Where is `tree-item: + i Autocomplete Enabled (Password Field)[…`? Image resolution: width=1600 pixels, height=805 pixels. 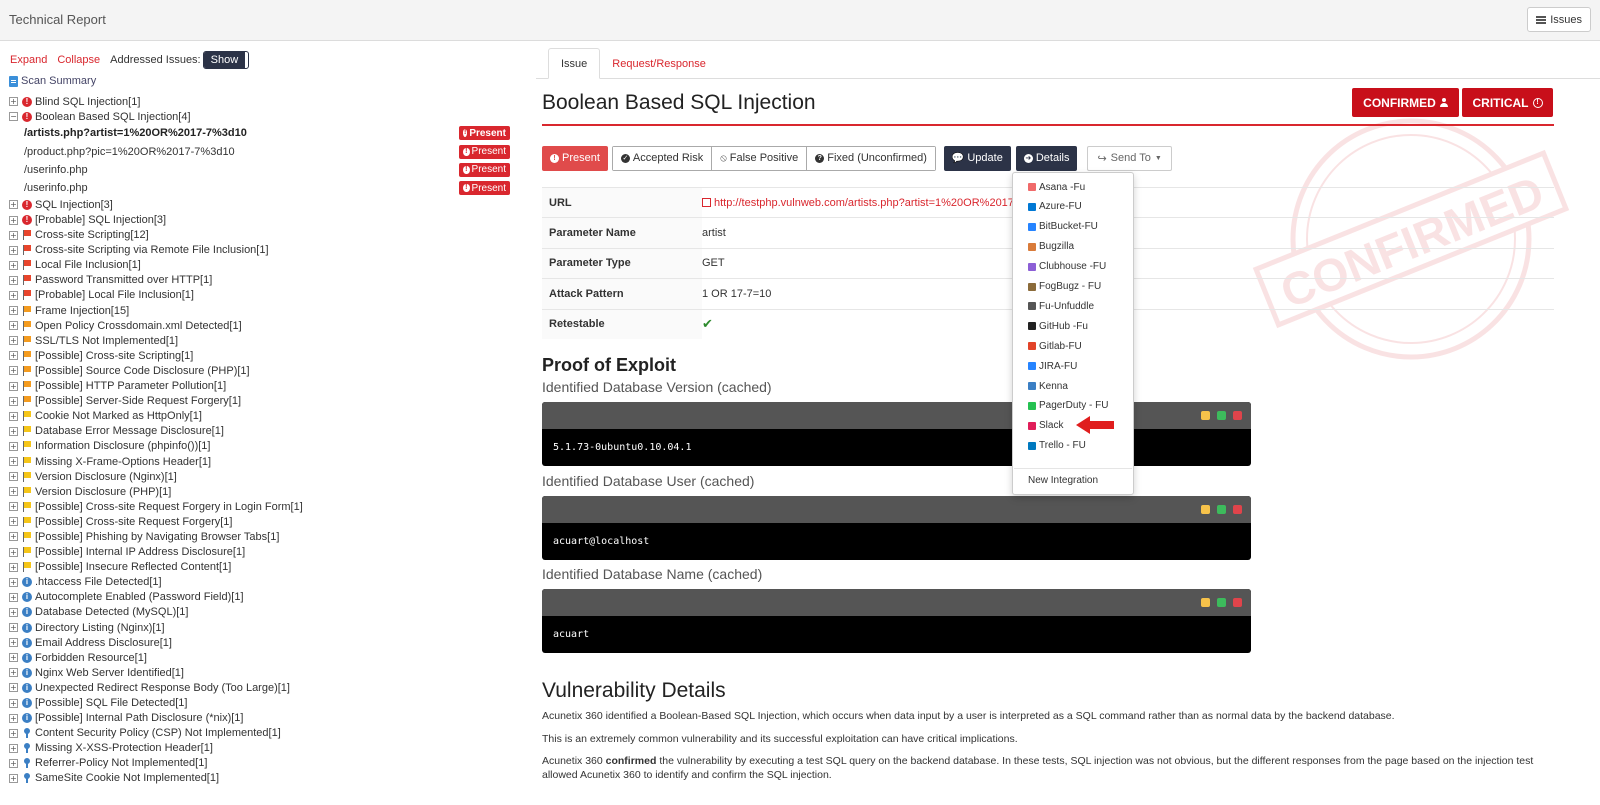 tree-item: + i Autocomplete Enabled (Password Field)[… is located at coordinates (269, 597).